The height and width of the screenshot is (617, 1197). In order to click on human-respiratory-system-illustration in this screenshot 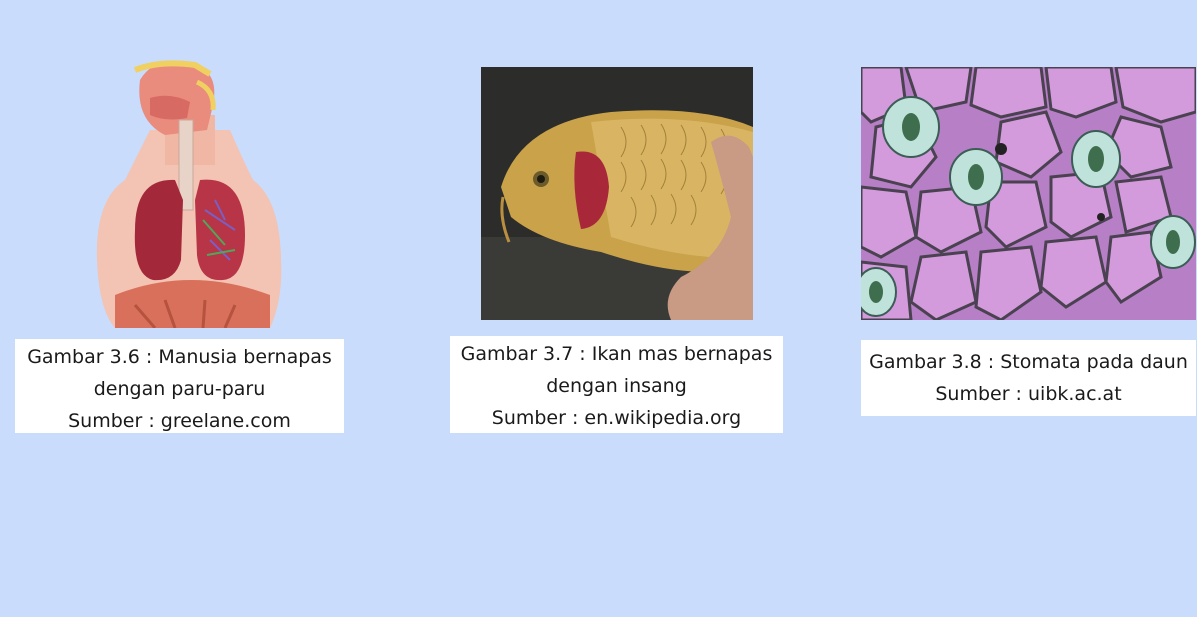, I will do `click(189, 194)`.